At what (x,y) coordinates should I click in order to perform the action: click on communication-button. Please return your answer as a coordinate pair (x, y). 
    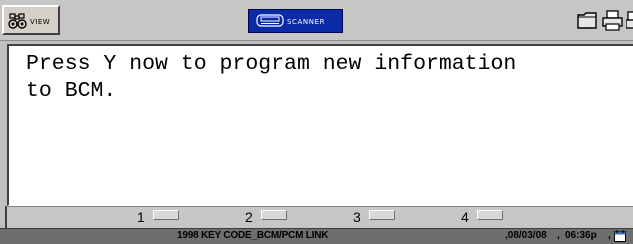
    Looking at the image, I should click on (628, 20).